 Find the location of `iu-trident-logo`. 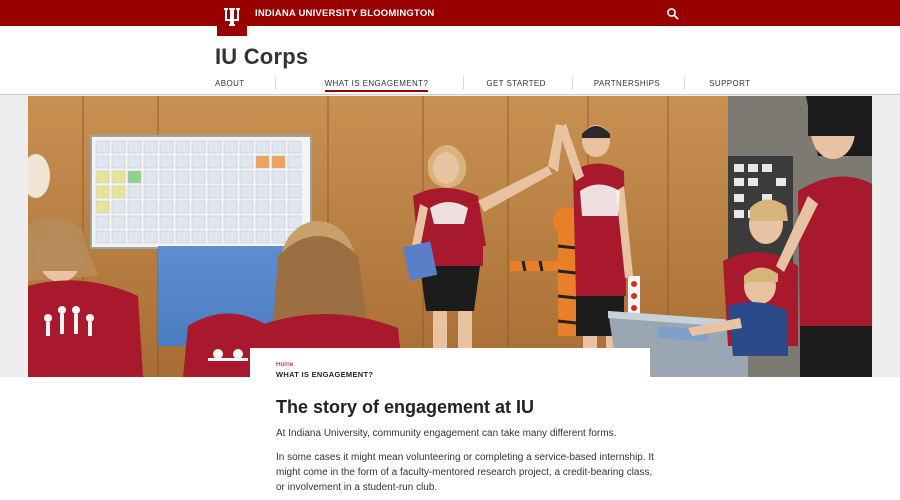

iu-trident-logo is located at coordinates (232, 18).